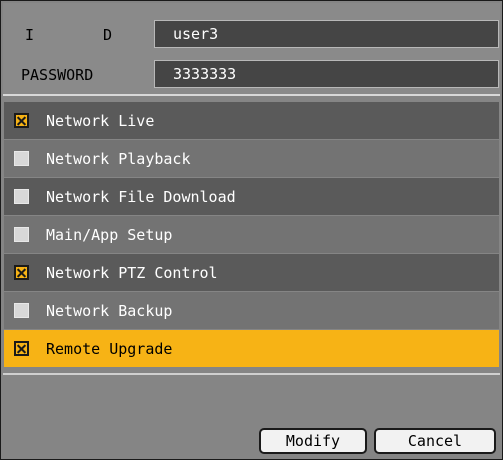 This screenshot has height=460, width=503. Describe the element at coordinates (57, 75) in the screenshot. I see `password-label: PASSWORD` at that location.